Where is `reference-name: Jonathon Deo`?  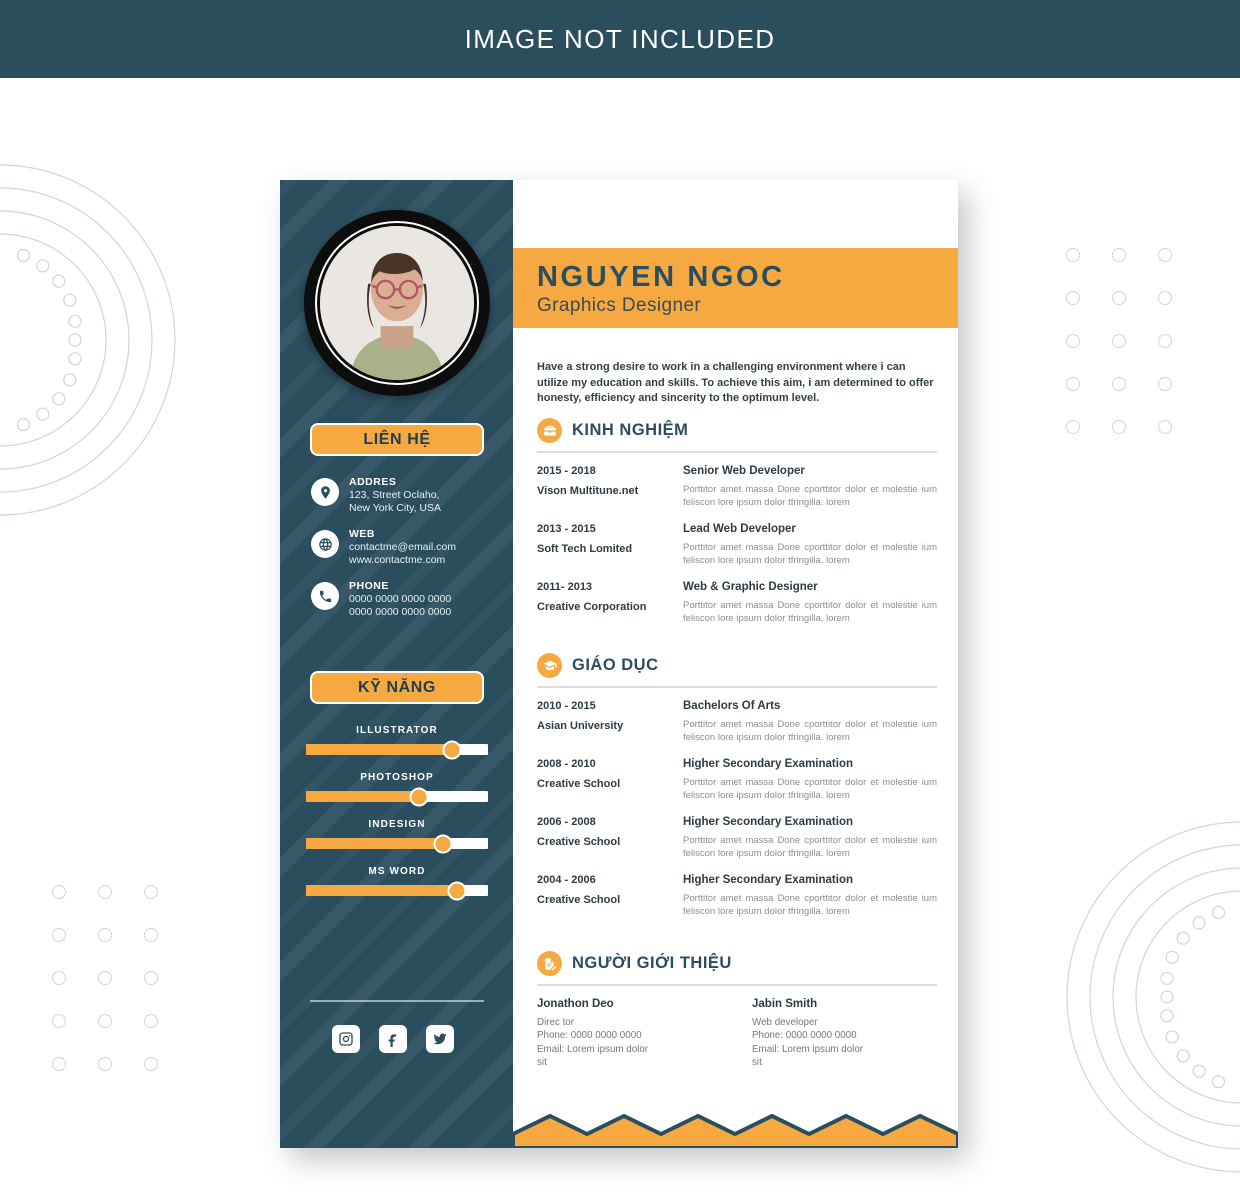 reference-name: Jonathon Deo is located at coordinates (575, 1003).